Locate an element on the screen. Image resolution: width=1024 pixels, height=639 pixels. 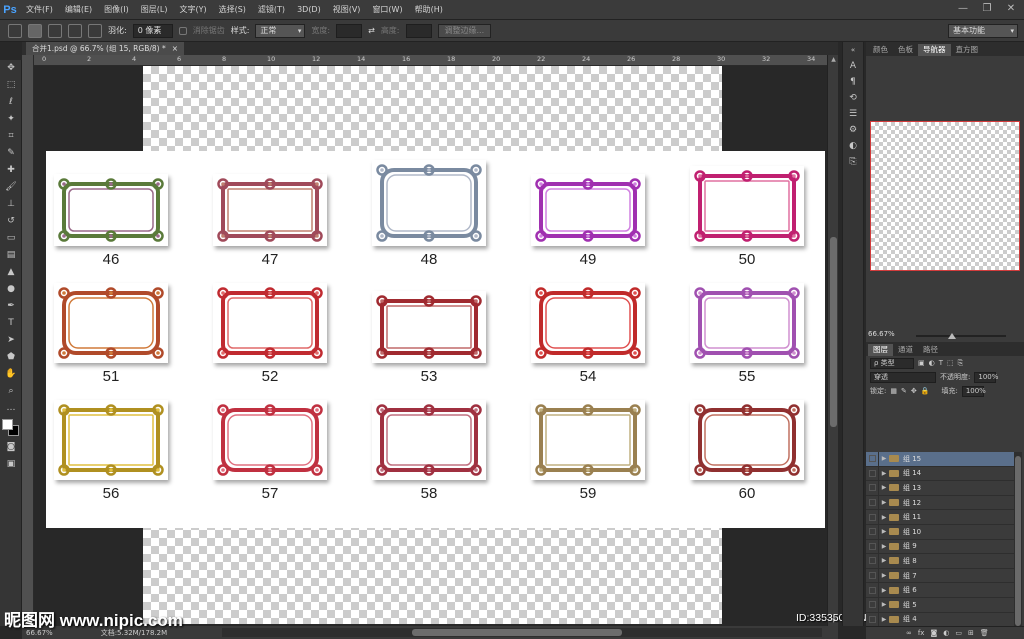
layer-row: ▶ 组 10 is located at coordinates (940, 532).